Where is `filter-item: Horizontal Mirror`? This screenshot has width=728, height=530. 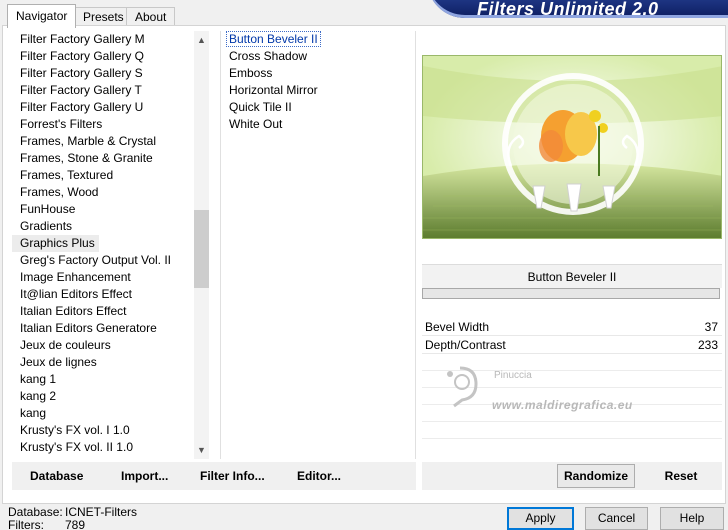
filter-item: Horizontal Mirror is located at coordinates (318, 90).